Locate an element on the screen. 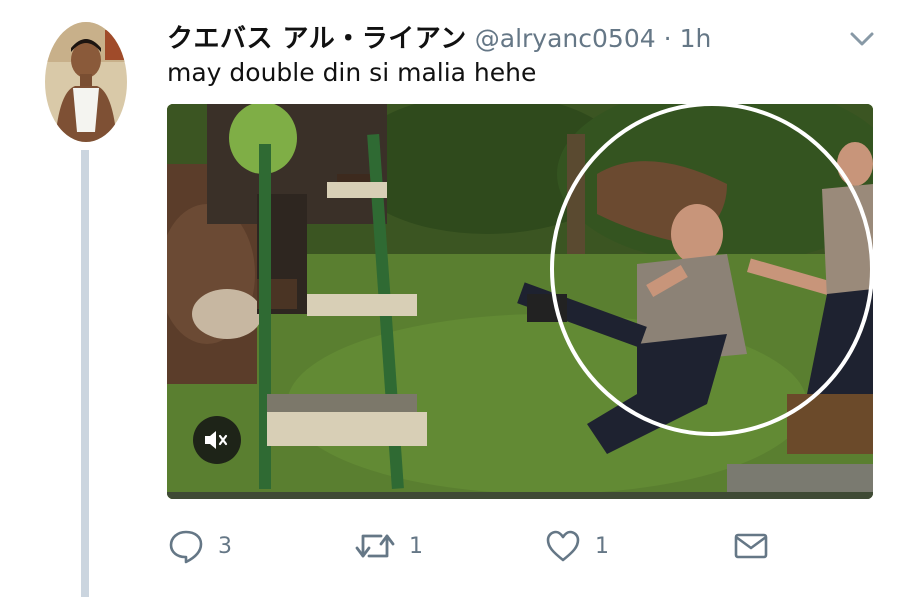  tweet-text: may double din si malia hehe is located at coordinates (352, 72).